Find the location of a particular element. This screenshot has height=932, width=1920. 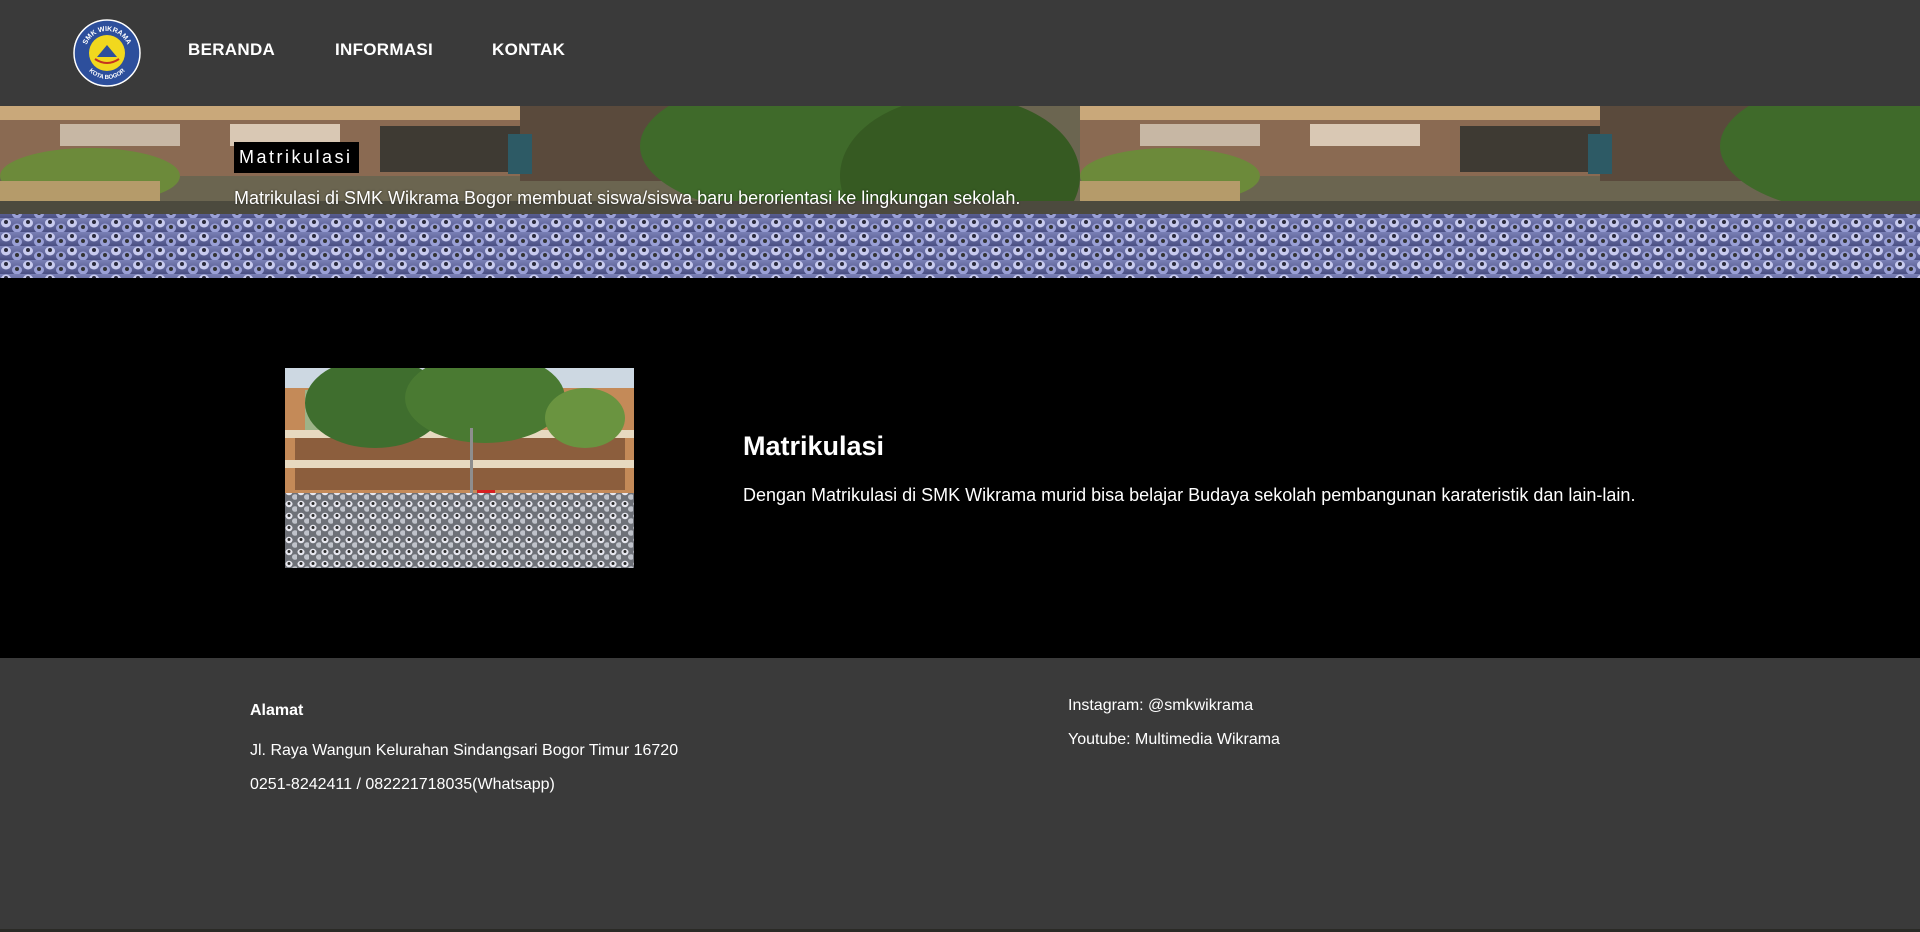

address-heading: Alamat is located at coordinates (277, 710).